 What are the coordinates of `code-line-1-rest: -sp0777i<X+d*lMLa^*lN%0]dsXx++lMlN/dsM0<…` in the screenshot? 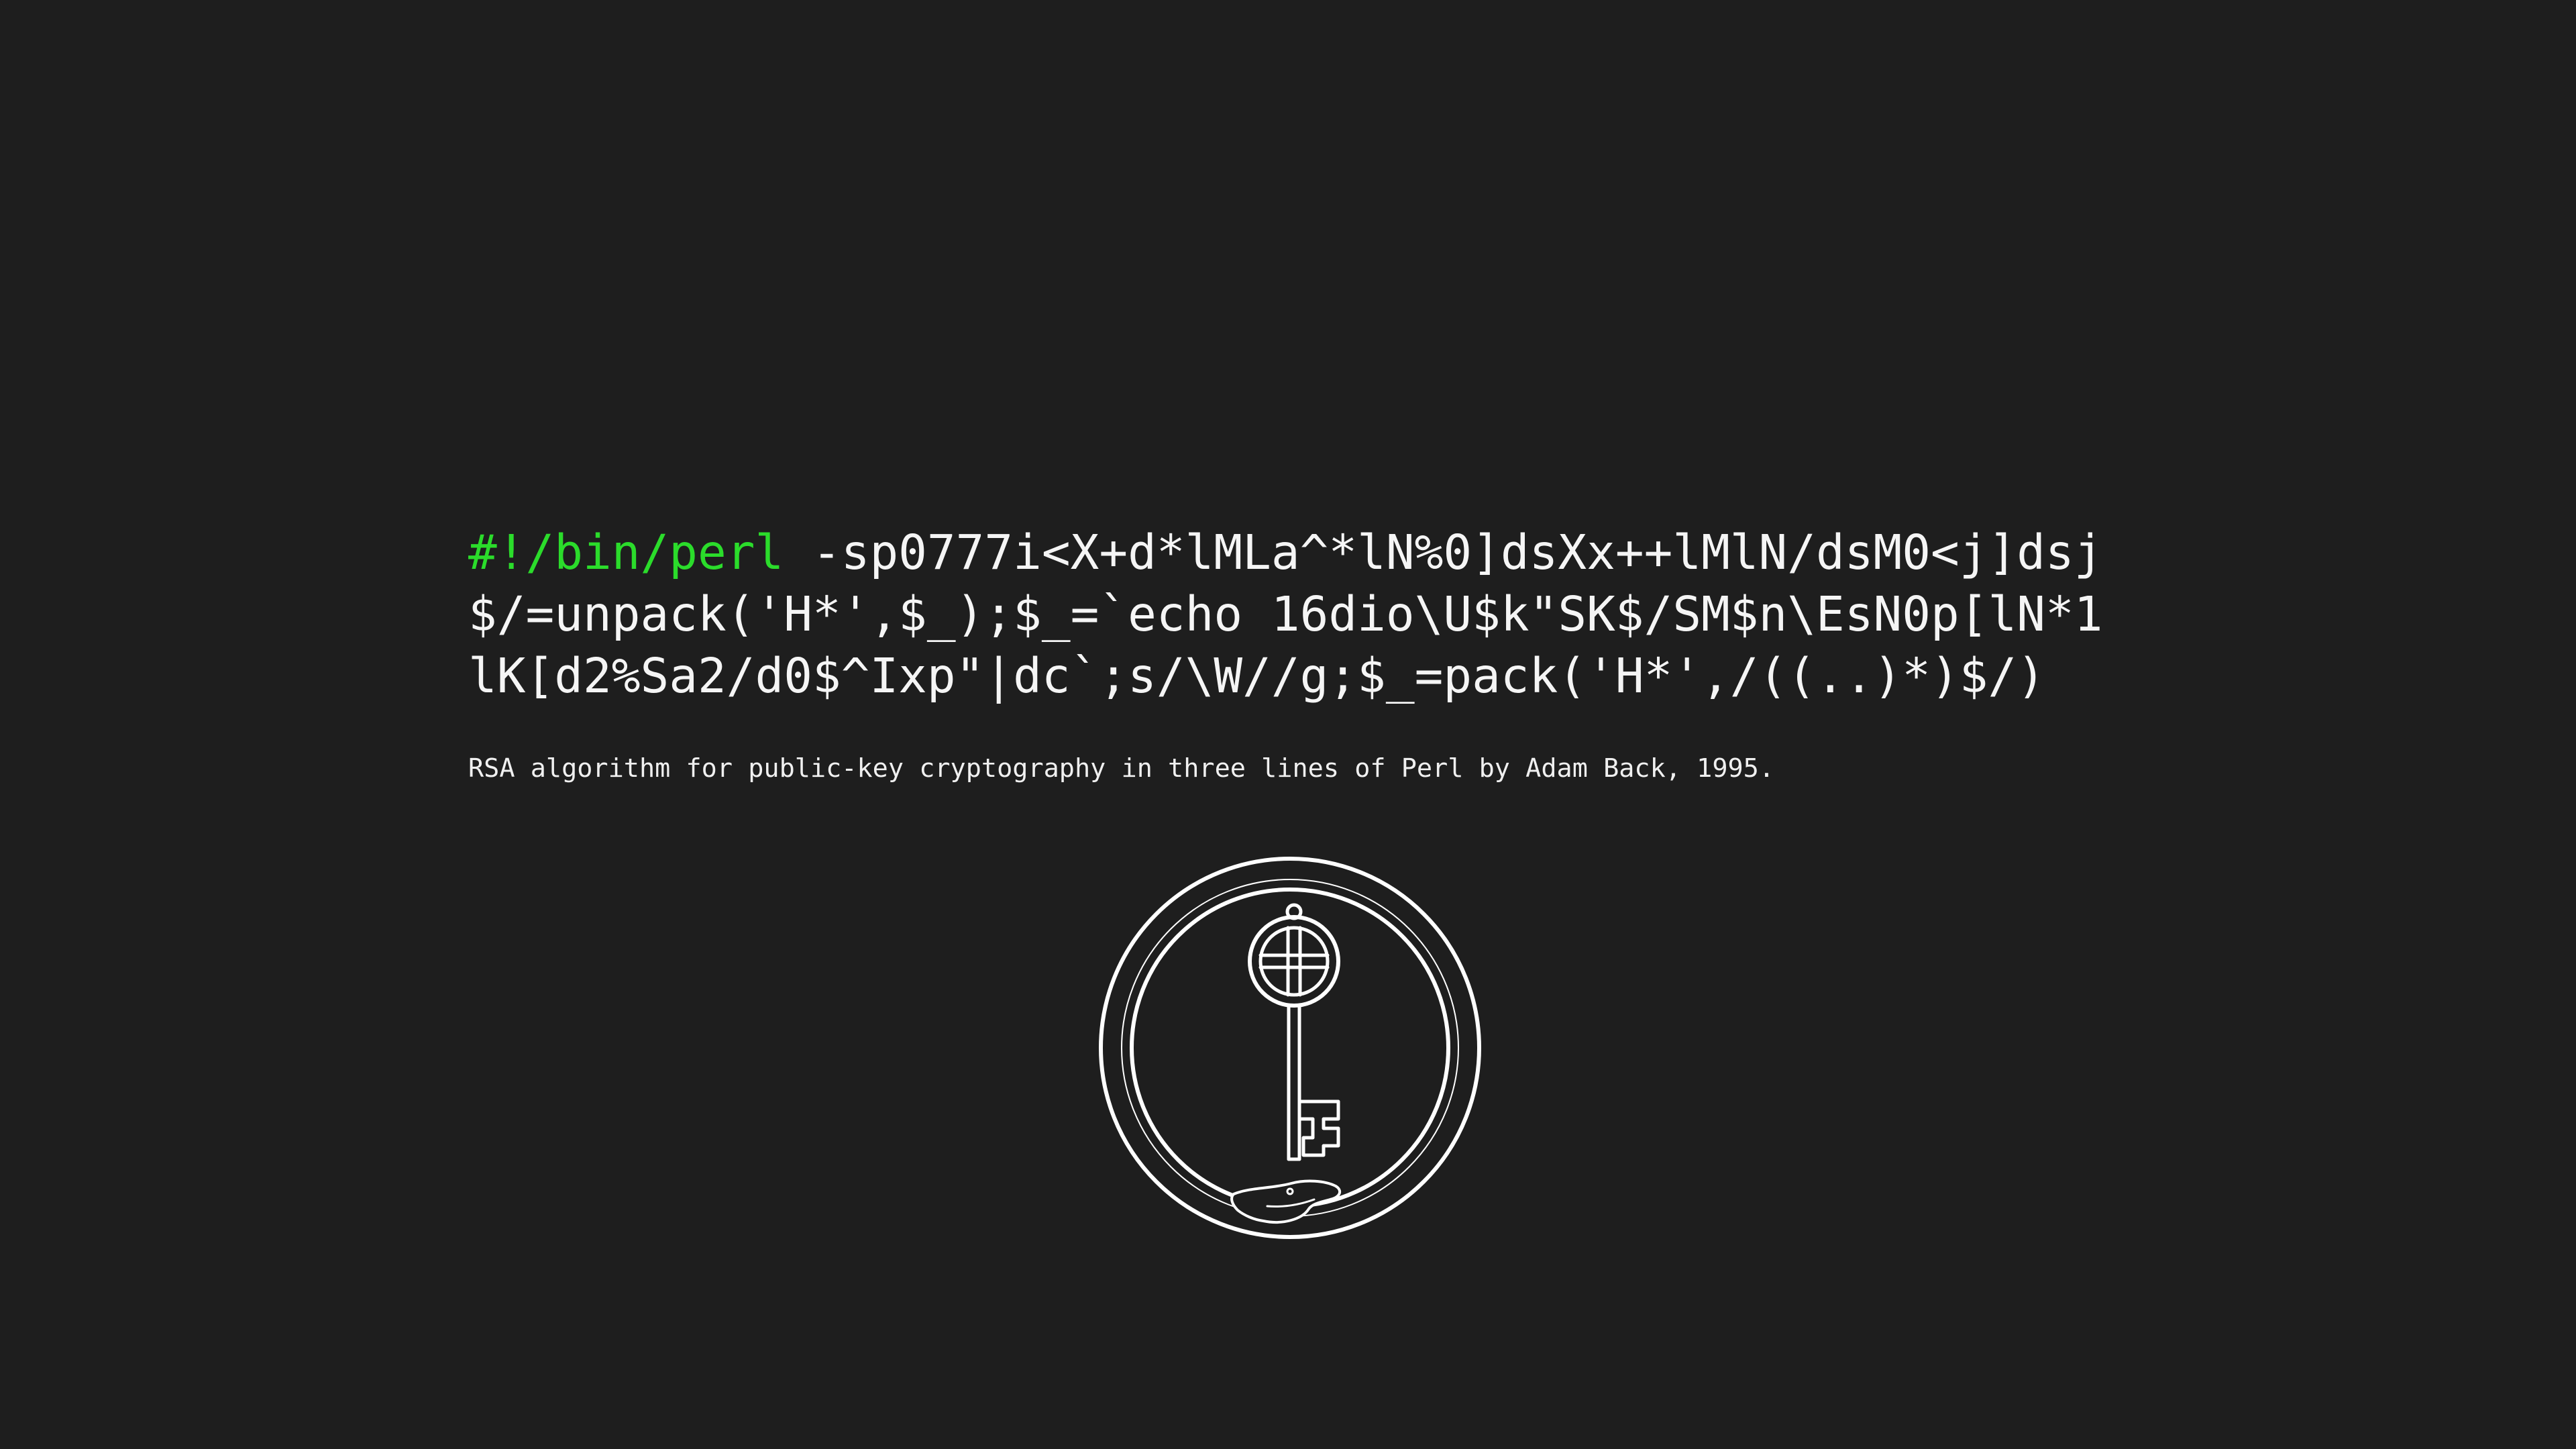 It's located at (1443, 552).